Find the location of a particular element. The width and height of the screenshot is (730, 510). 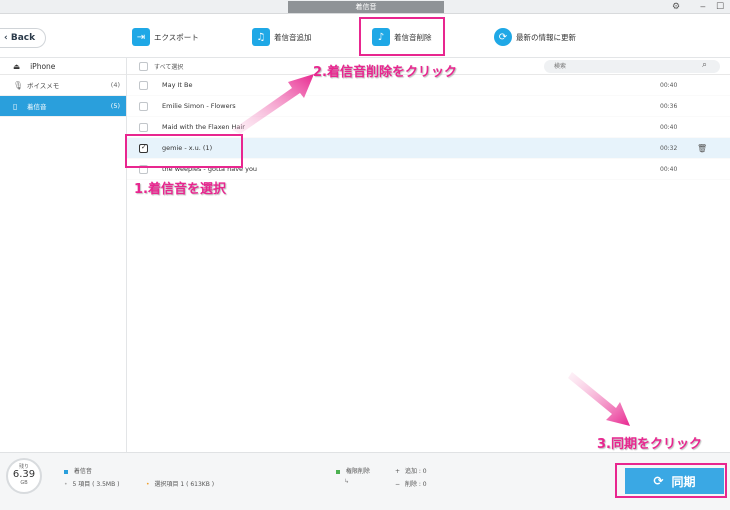

sidebar: ⏏ iPhone 🎙 ボイスメモ (4) ▯ 着信音 (5) is located at coordinates (63, 255).